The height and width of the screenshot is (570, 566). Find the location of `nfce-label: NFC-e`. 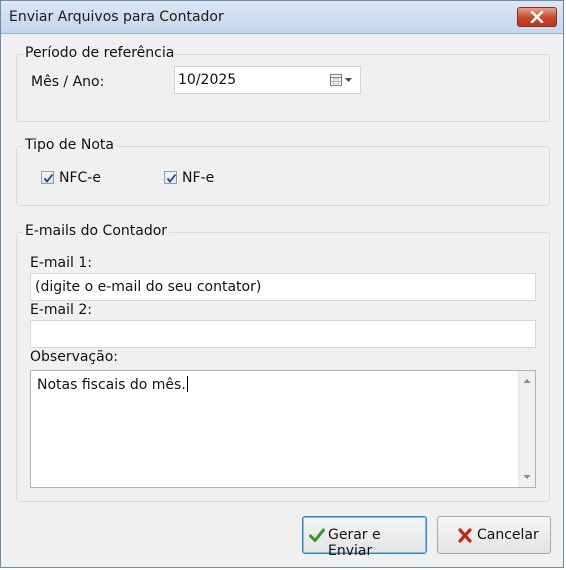

nfce-label: NFC-e is located at coordinates (80, 178).